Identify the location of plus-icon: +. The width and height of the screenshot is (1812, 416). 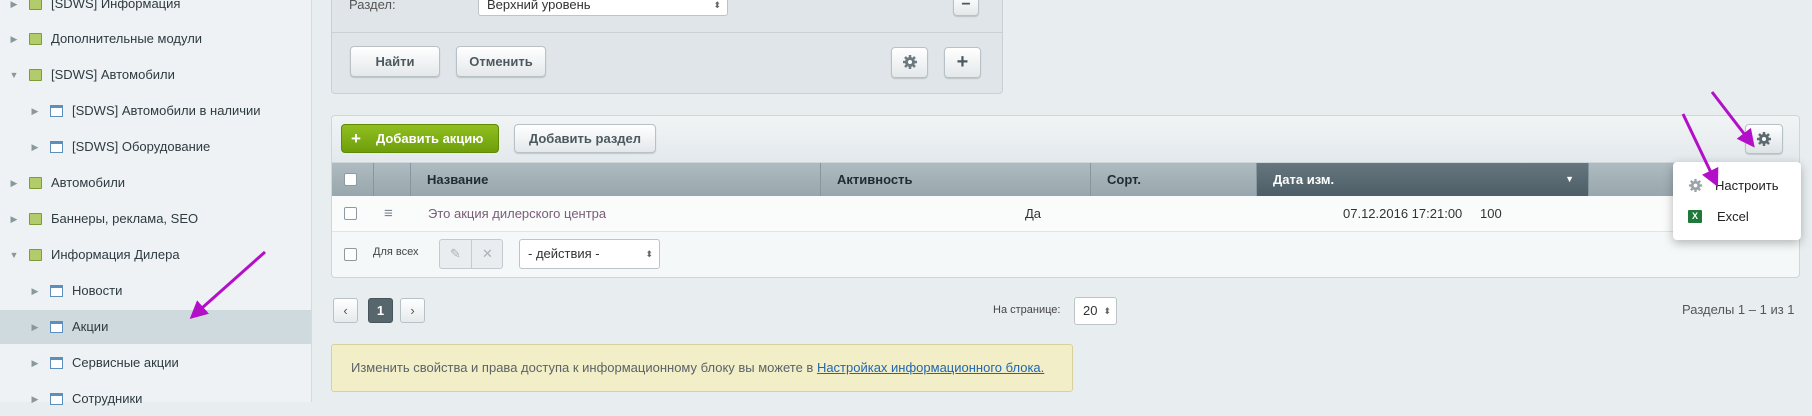
(962, 62).